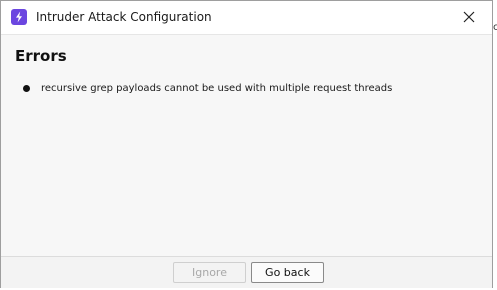 Image resolution: width=497 pixels, height=290 pixels. Describe the element at coordinates (19, 17) in the screenshot. I see `lightning-icon` at that location.